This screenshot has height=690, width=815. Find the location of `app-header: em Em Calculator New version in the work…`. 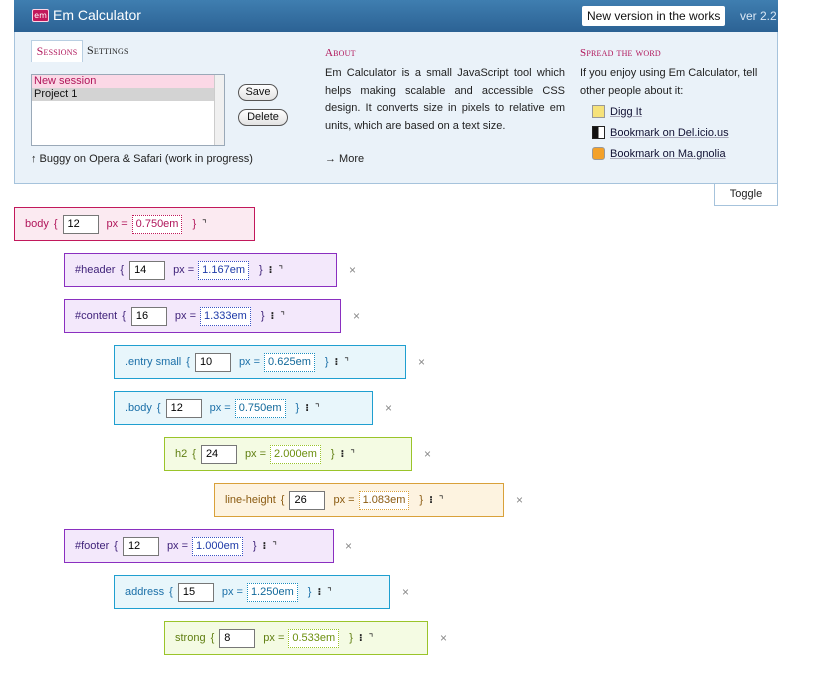

app-header: em Em Calculator New version in the work… is located at coordinates (396, 16).